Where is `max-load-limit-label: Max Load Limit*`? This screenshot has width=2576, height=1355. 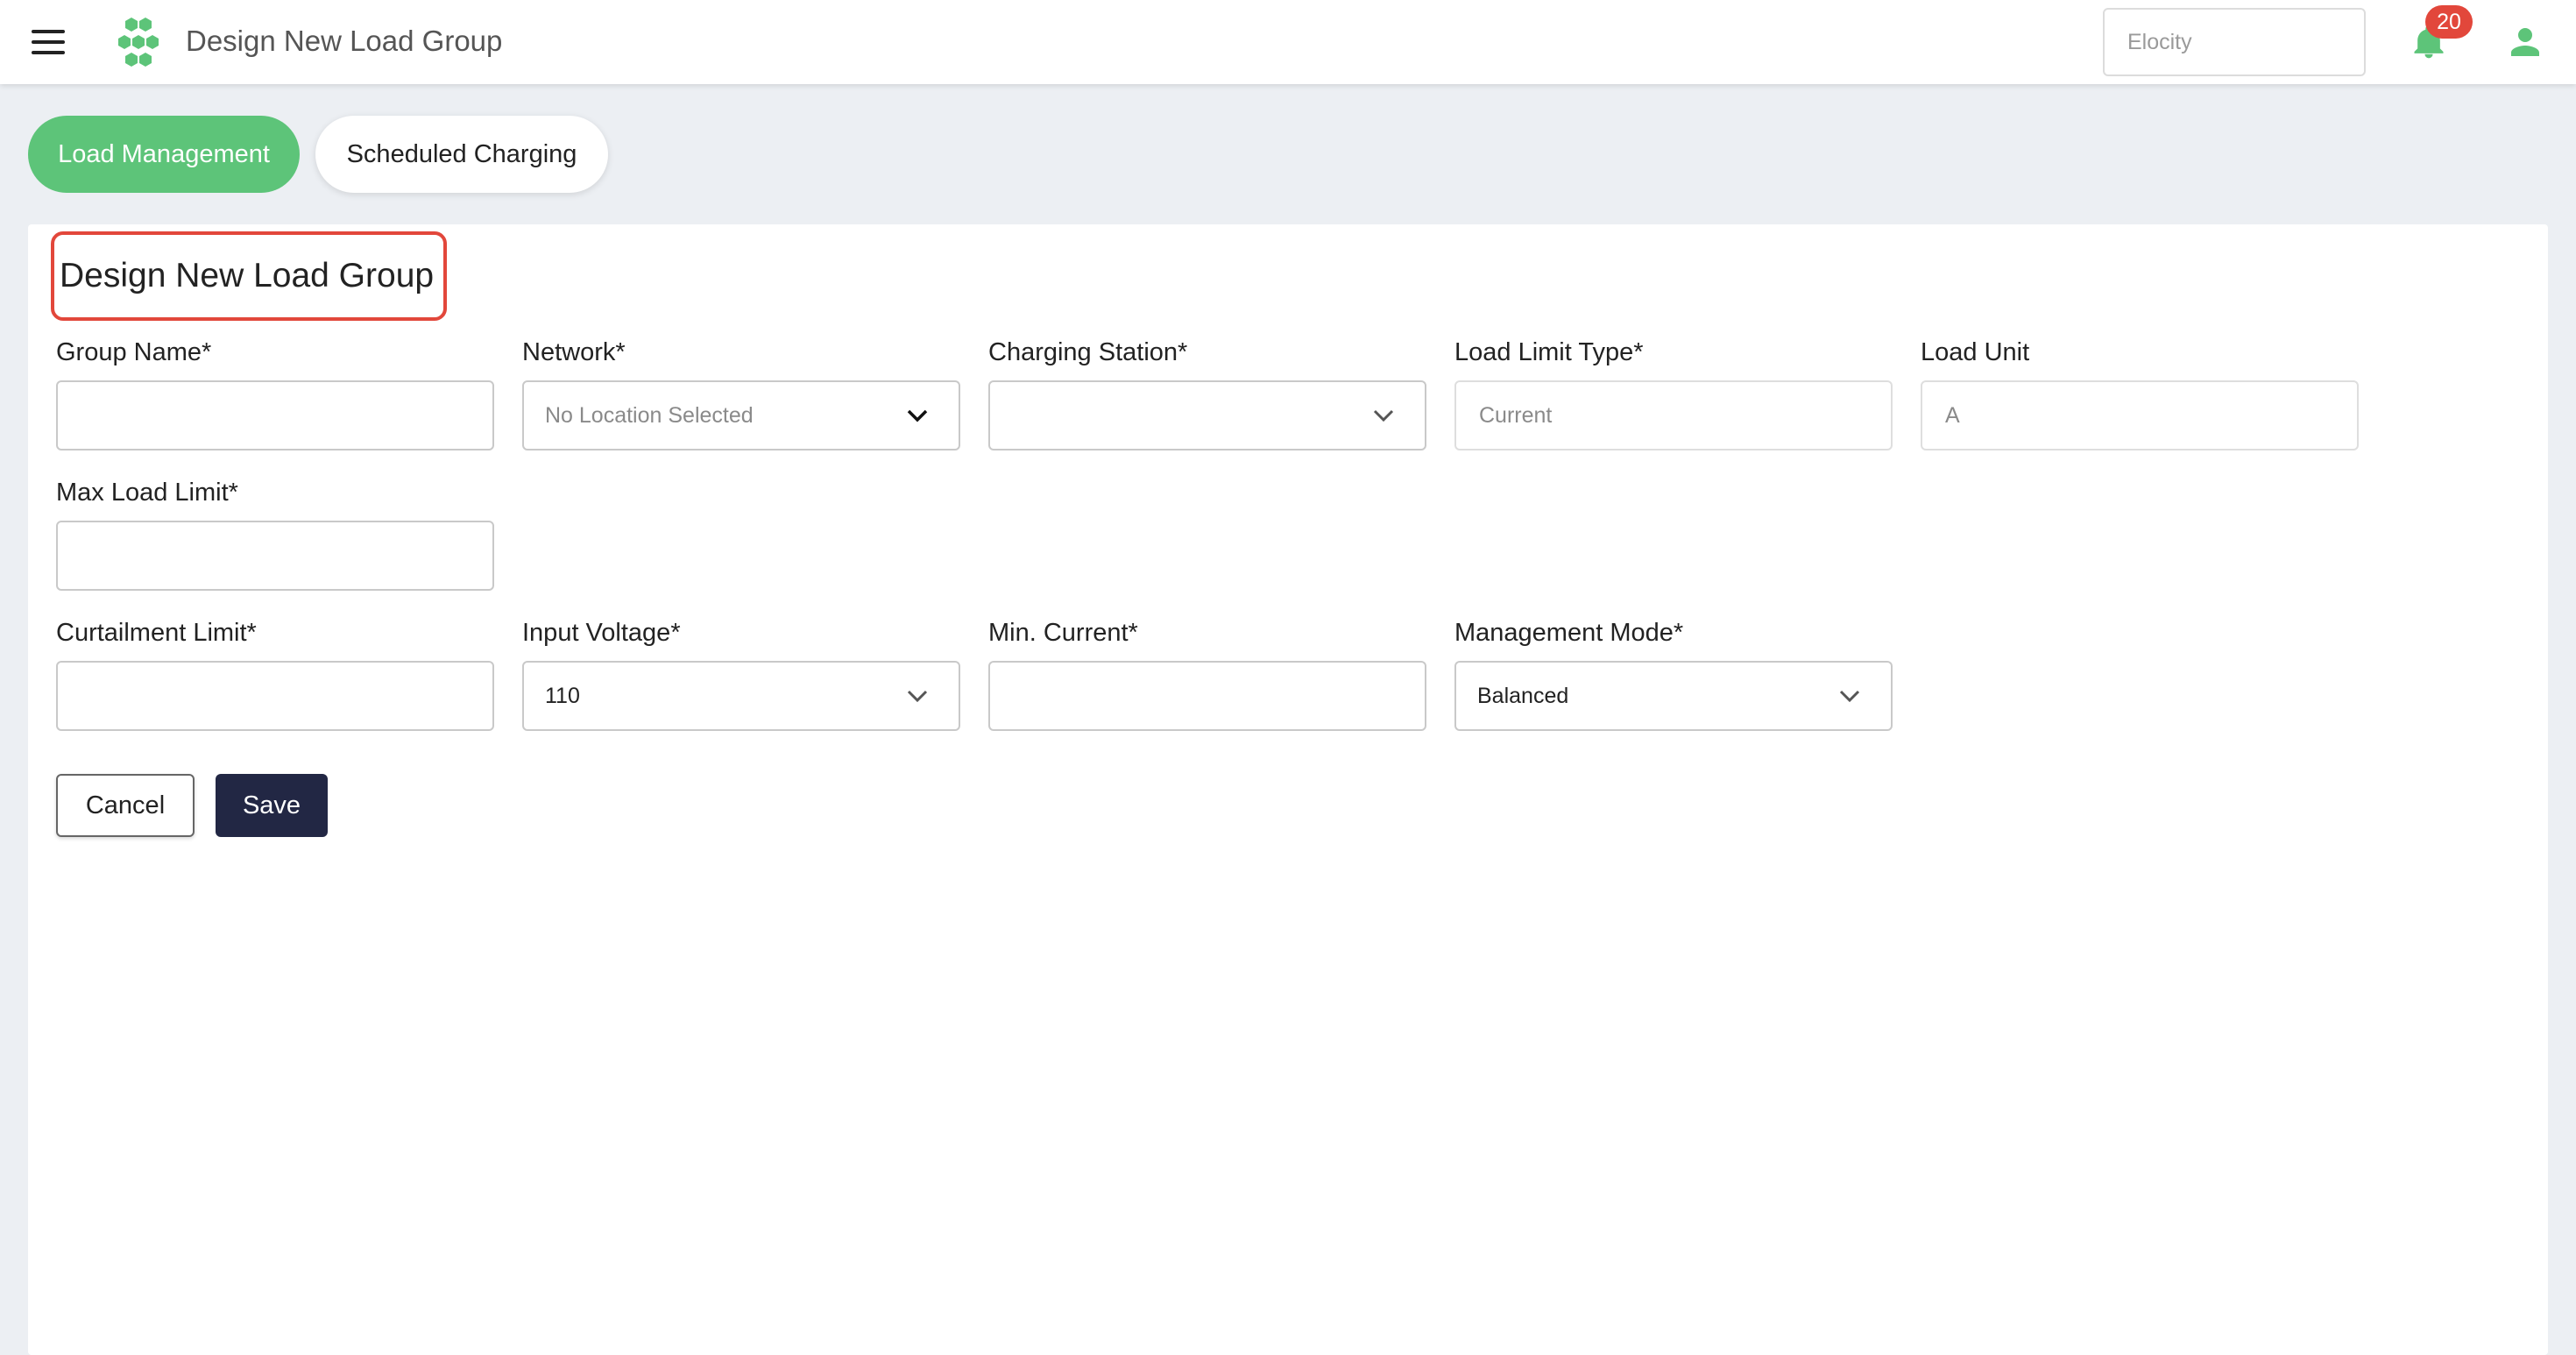 max-load-limit-label: Max Load Limit* is located at coordinates (147, 493).